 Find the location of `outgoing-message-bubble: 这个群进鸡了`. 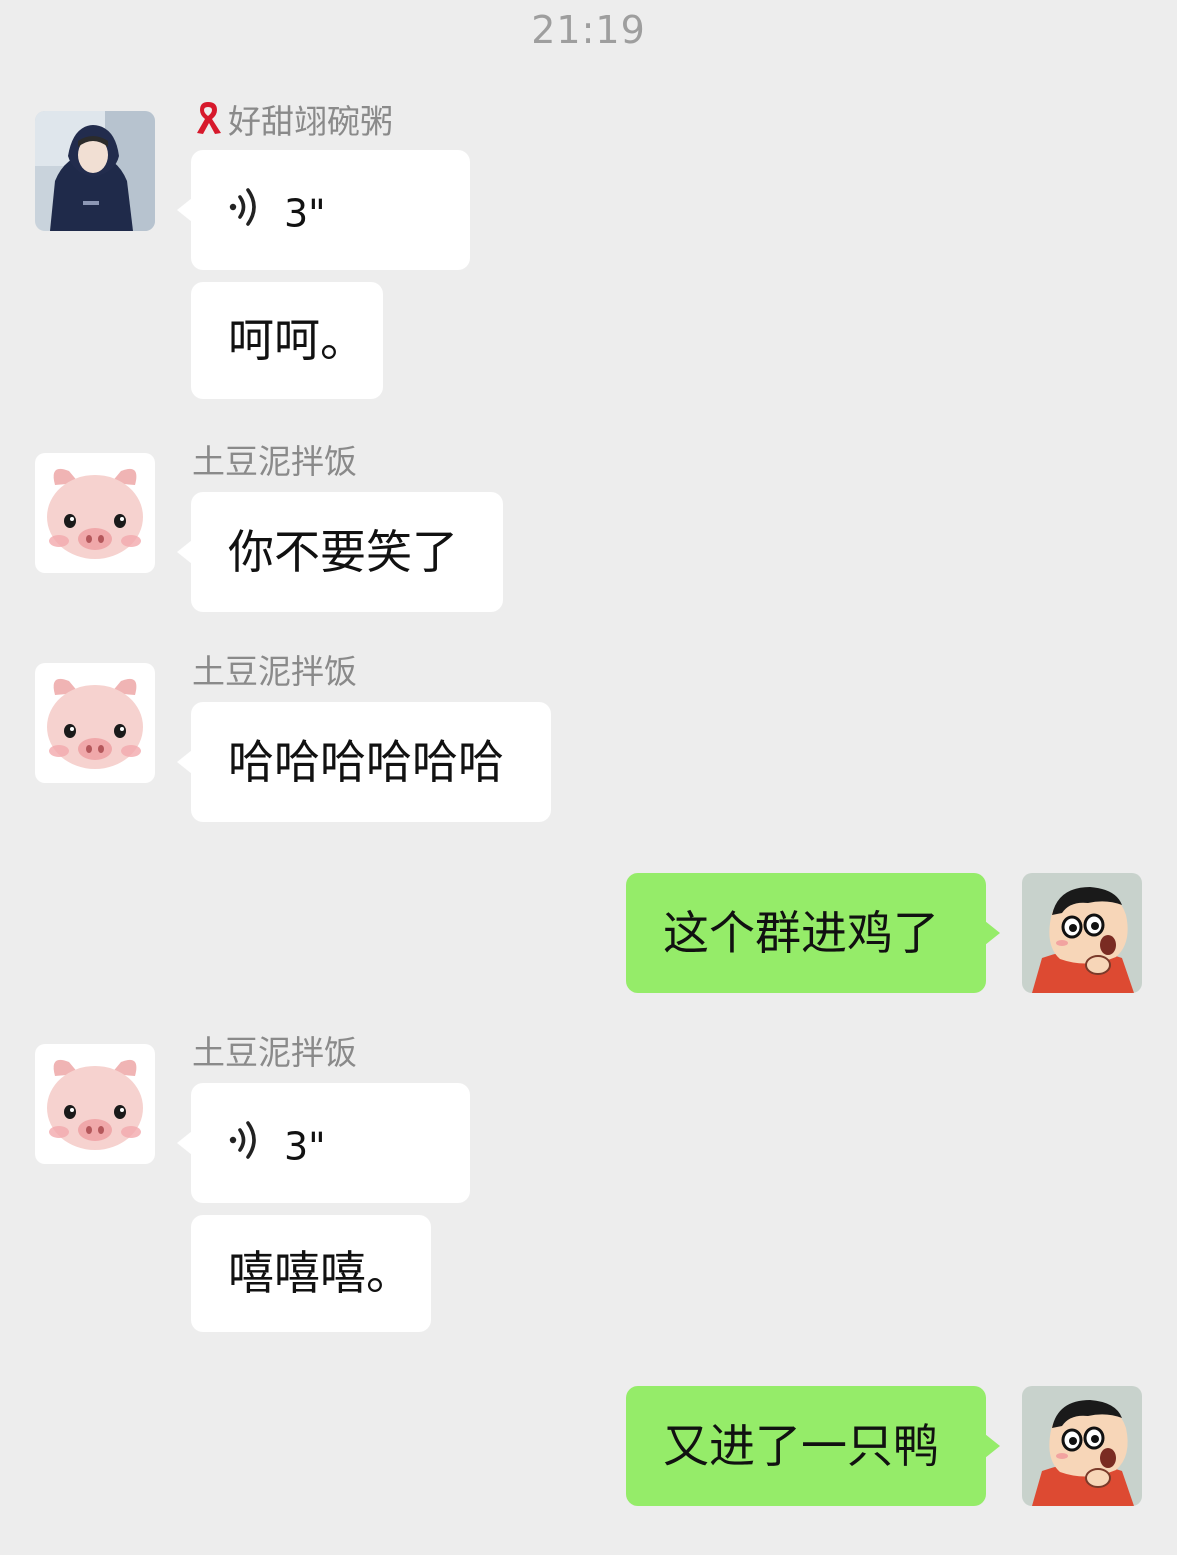

outgoing-message-bubble: 这个群进鸡了 is located at coordinates (813, 933).